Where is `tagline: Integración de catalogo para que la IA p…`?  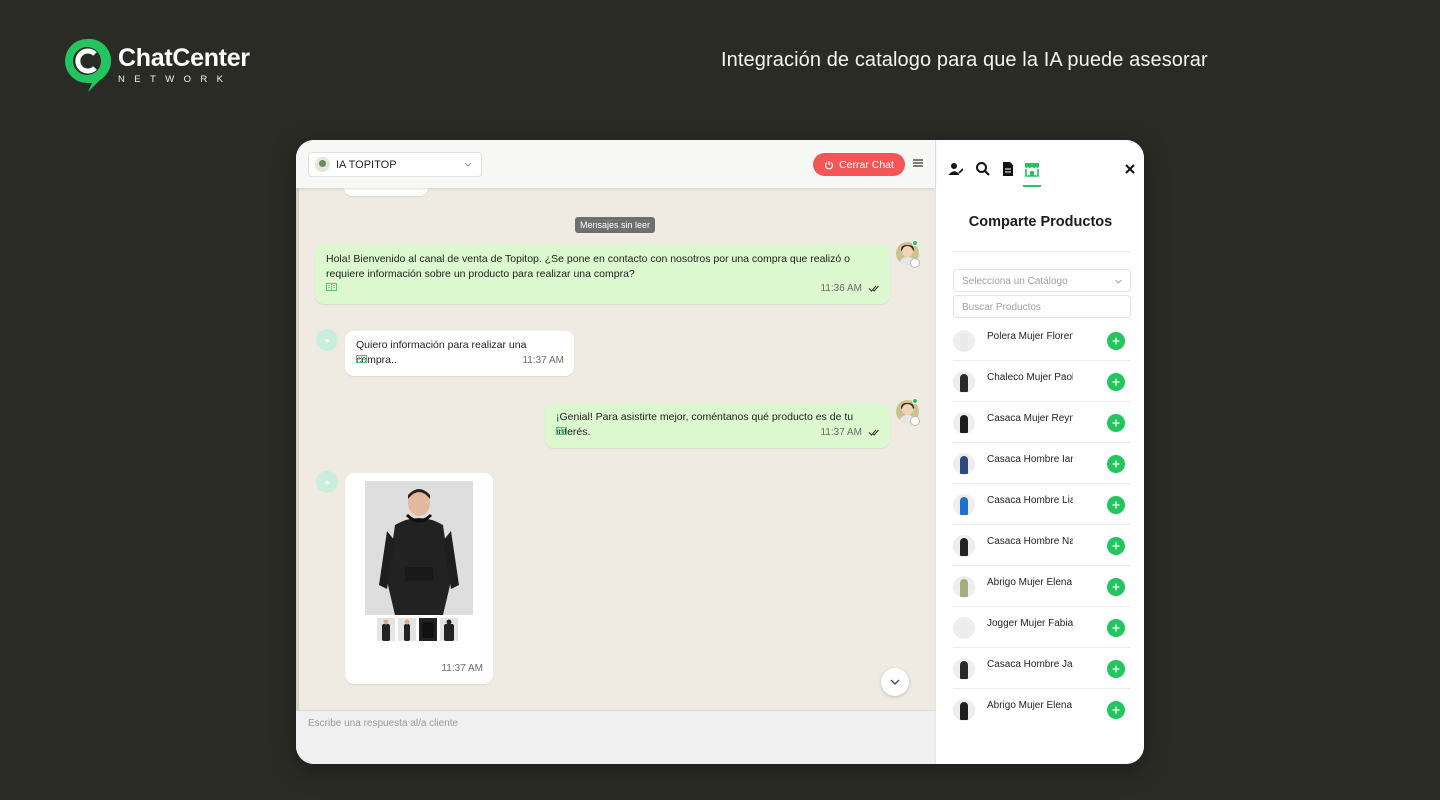
tagline: Integración de catalogo para que la IA p… is located at coordinates (964, 60).